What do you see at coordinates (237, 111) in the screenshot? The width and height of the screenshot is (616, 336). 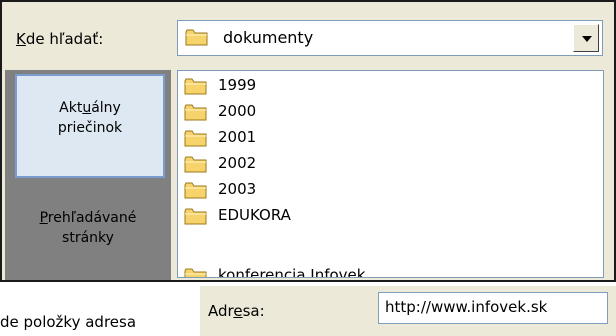 I see `list-item-label: 2000` at bounding box center [237, 111].